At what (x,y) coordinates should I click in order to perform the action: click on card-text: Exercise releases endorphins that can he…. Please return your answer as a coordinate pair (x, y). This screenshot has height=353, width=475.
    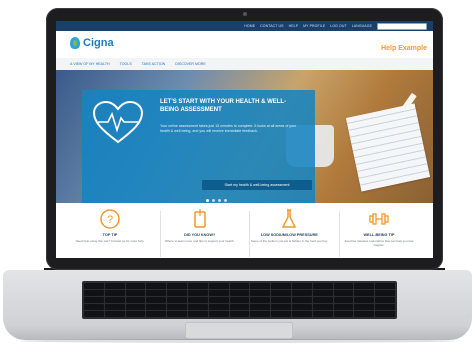
    Looking at the image, I should click on (379, 242).